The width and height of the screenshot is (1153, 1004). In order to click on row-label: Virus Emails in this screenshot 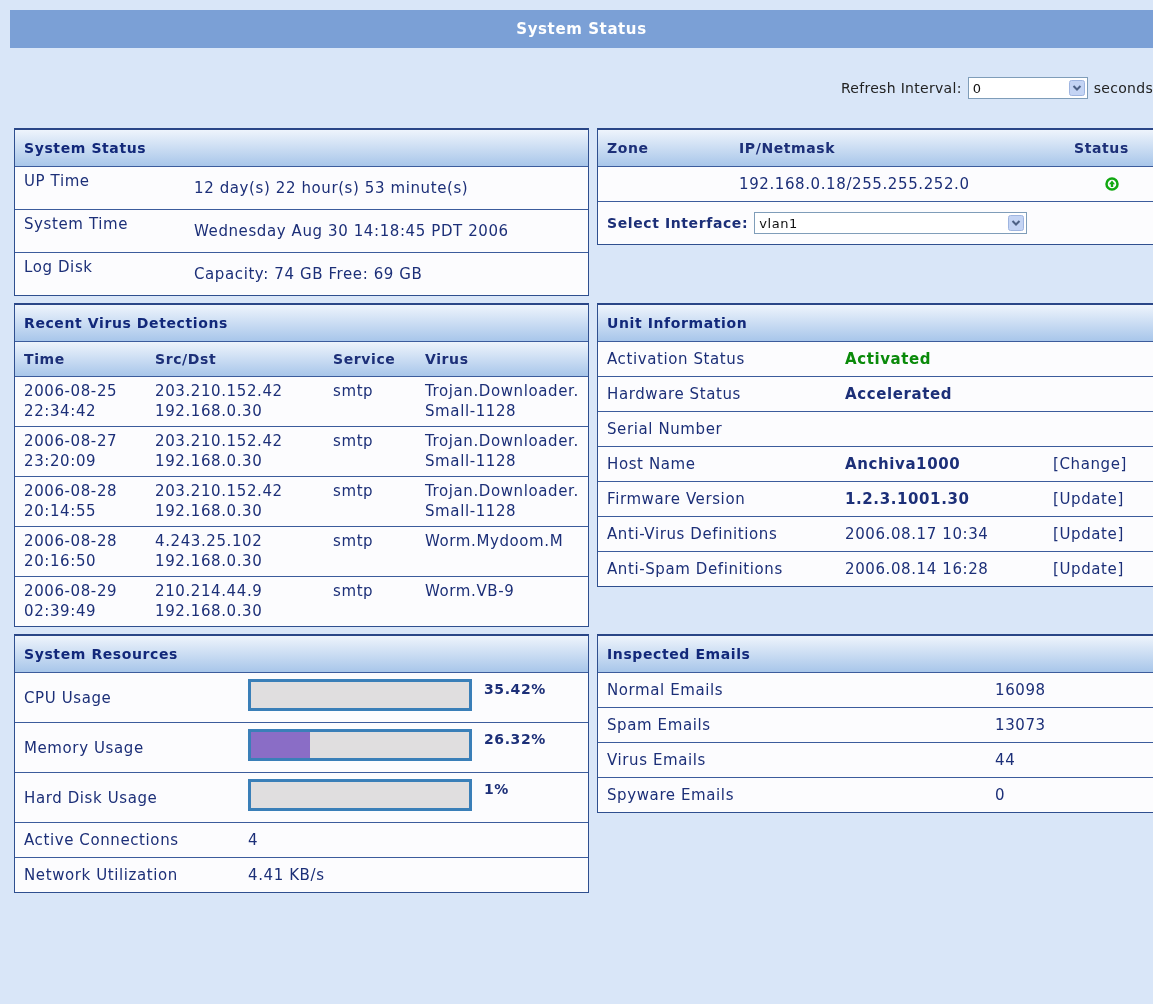, I will do `click(657, 760)`.